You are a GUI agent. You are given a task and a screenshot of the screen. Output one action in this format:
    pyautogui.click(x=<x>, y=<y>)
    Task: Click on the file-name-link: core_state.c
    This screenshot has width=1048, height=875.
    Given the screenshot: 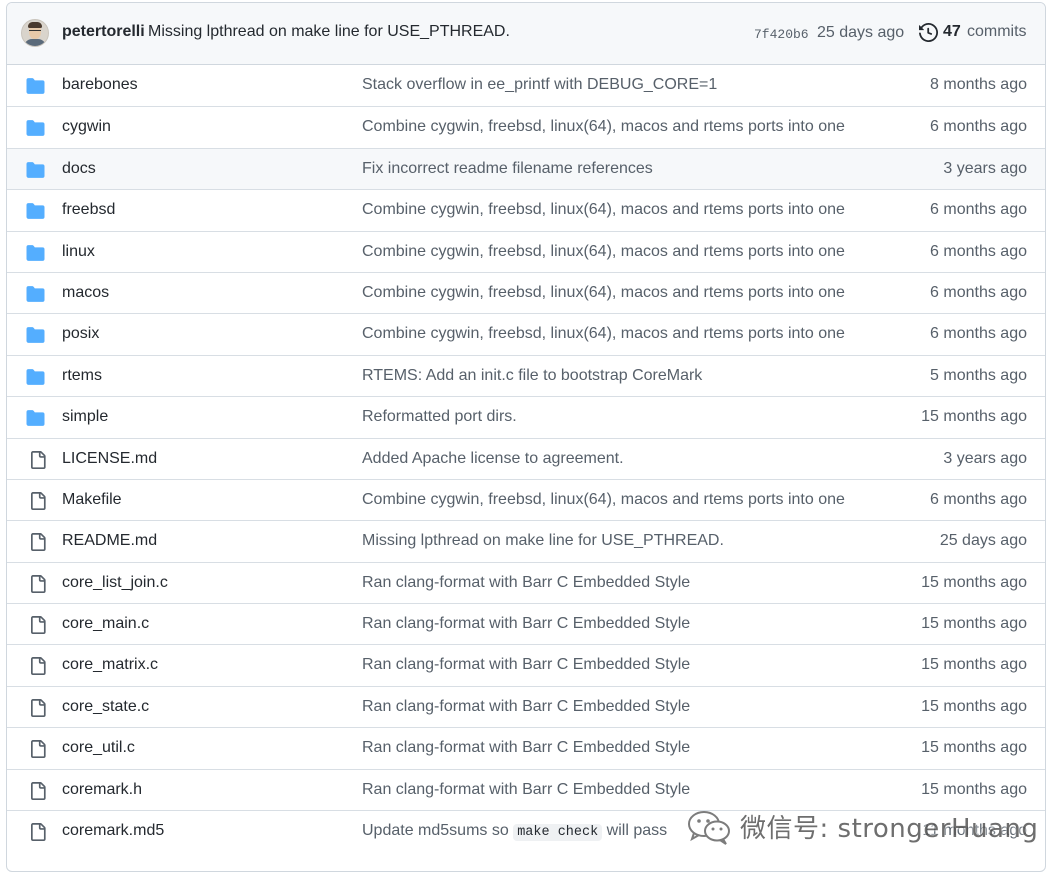 What is the action you would take?
    pyautogui.click(x=105, y=707)
    